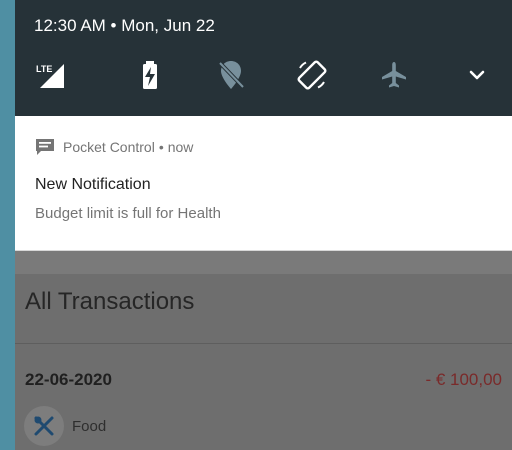 The height and width of the screenshot is (450, 512). What do you see at coordinates (263, 76) in the screenshot?
I see `quick-settings-row: LTE` at bounding box center [263, 76].